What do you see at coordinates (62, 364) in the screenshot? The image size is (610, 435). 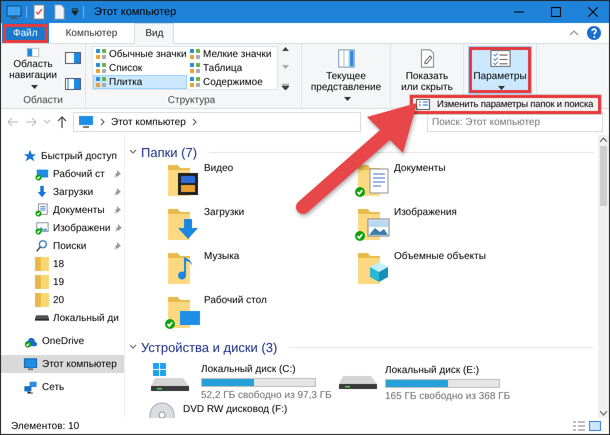 I see `navigation-item: Этот компьютер` at bounding box center [62, 364].